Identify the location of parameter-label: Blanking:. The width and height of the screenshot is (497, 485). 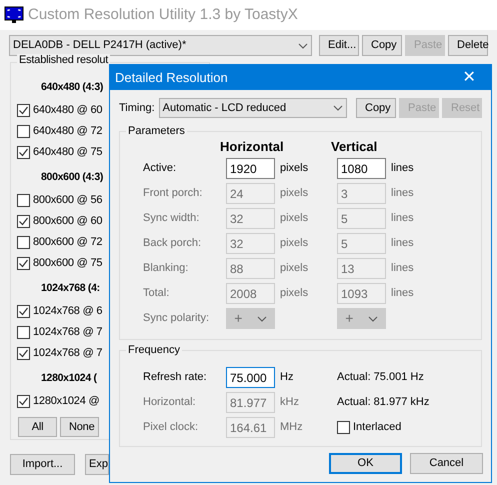
(166, 268).